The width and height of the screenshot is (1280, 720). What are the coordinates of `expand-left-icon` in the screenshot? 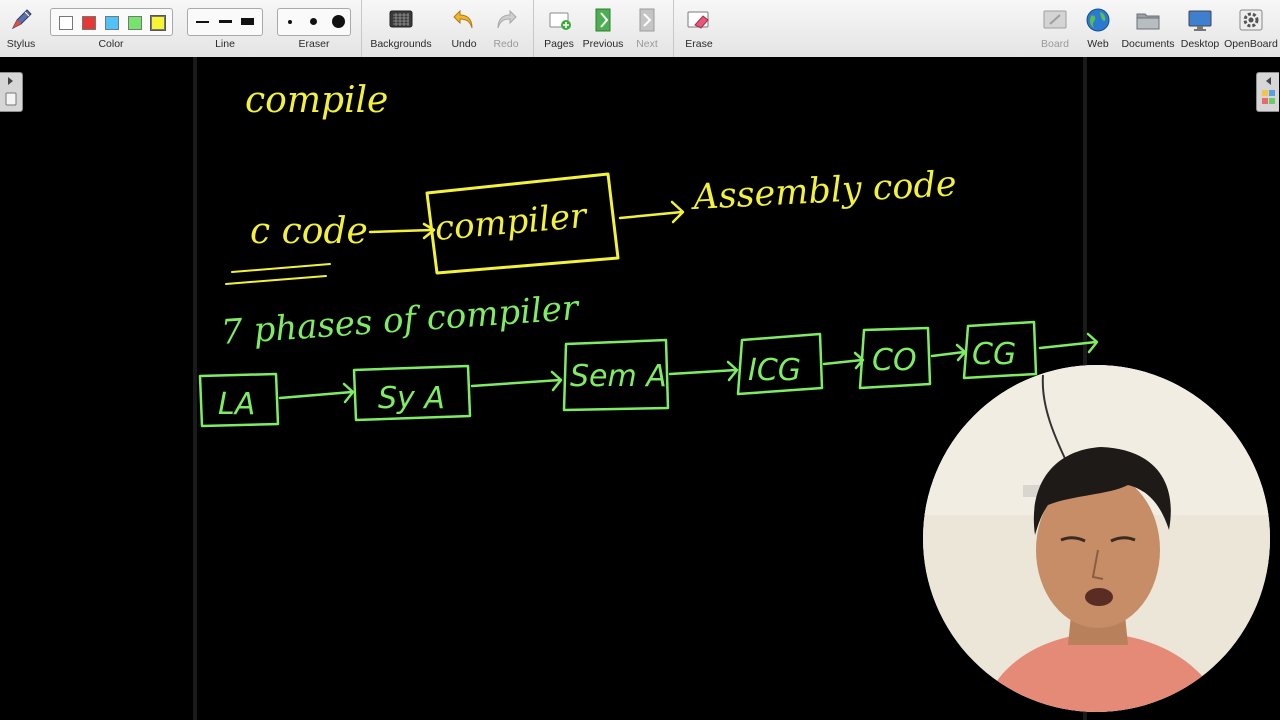 It's located at (1268, 90).